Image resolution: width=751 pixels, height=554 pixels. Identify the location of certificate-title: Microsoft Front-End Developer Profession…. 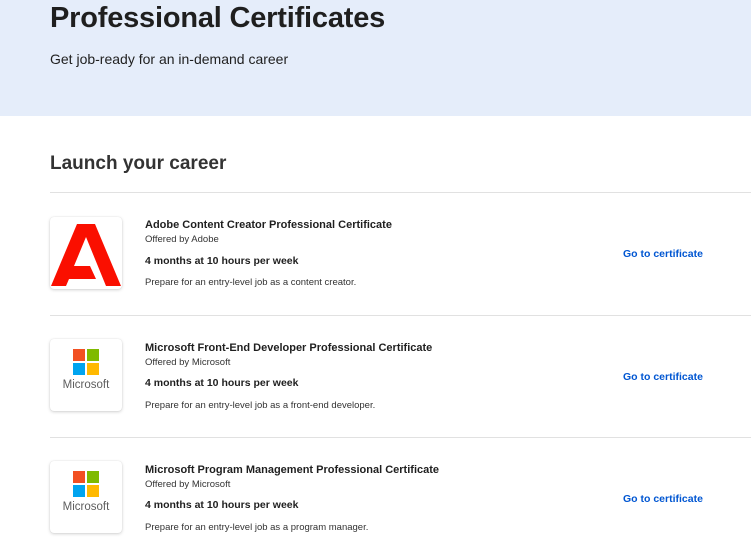
(288, 348).